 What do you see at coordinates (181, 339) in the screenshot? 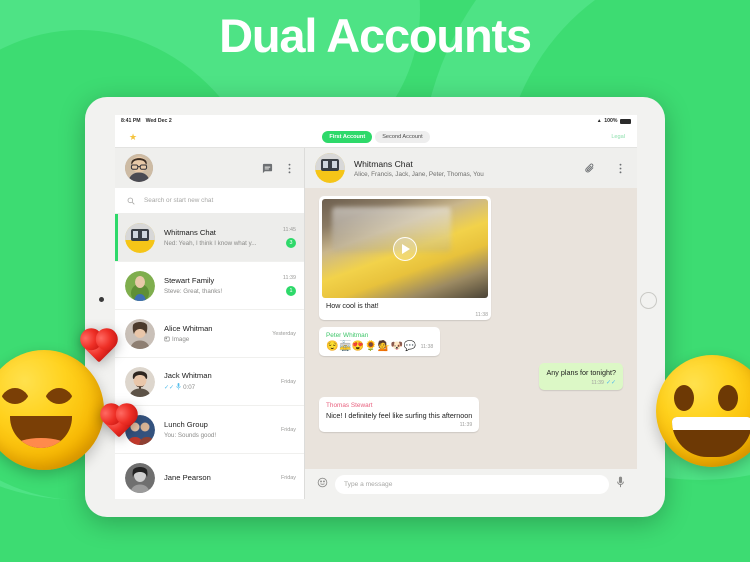
I see `preview-text: Image` at bounding box center [181, 339].